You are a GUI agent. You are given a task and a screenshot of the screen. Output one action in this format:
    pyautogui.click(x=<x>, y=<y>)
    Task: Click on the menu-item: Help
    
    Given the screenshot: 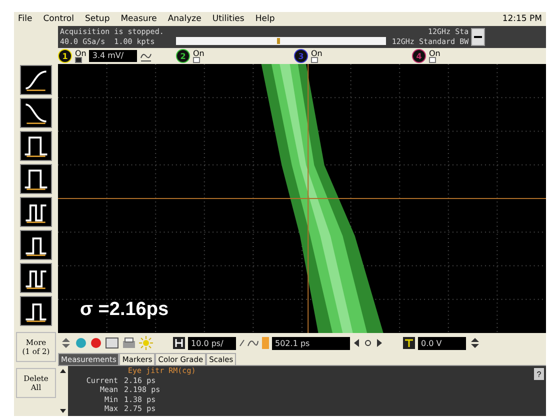 What is the action you would take?
    pyautogui.click(x=265, y=19)
    